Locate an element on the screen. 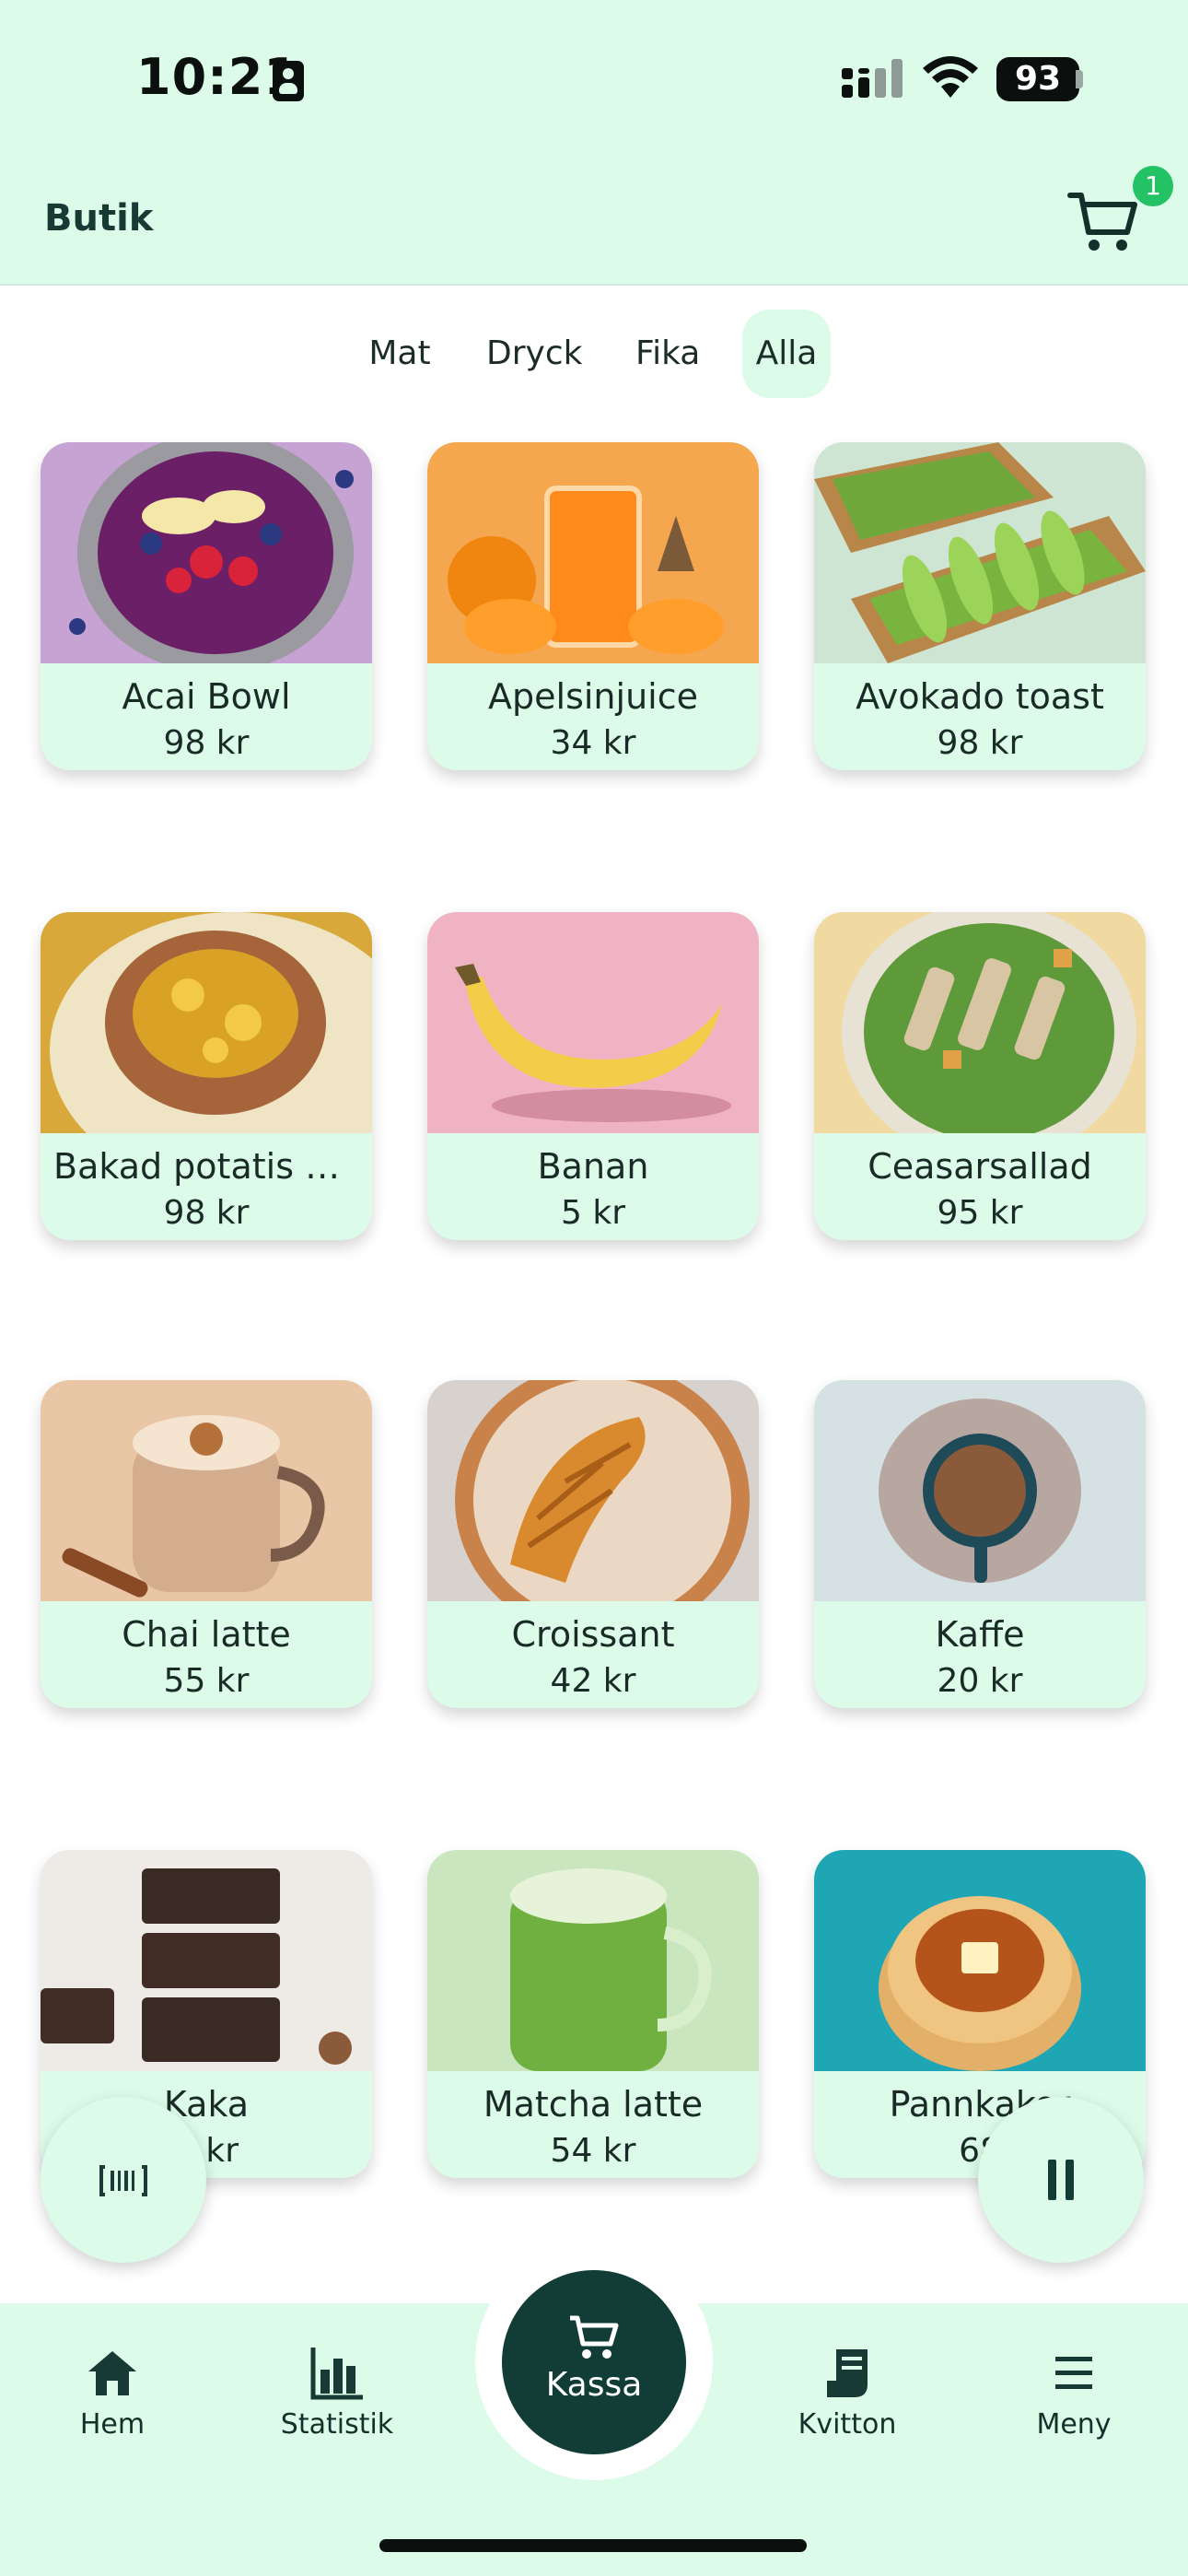  nav-label-statistik: Statistik is located at coordinates (337, 2424).